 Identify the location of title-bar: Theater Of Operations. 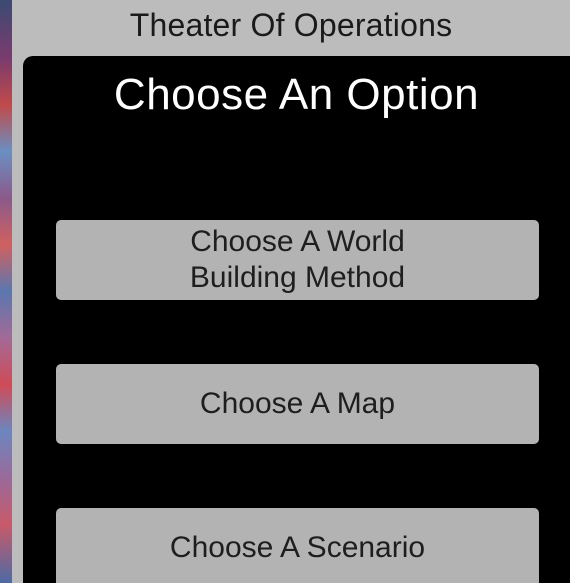
(291, 28).